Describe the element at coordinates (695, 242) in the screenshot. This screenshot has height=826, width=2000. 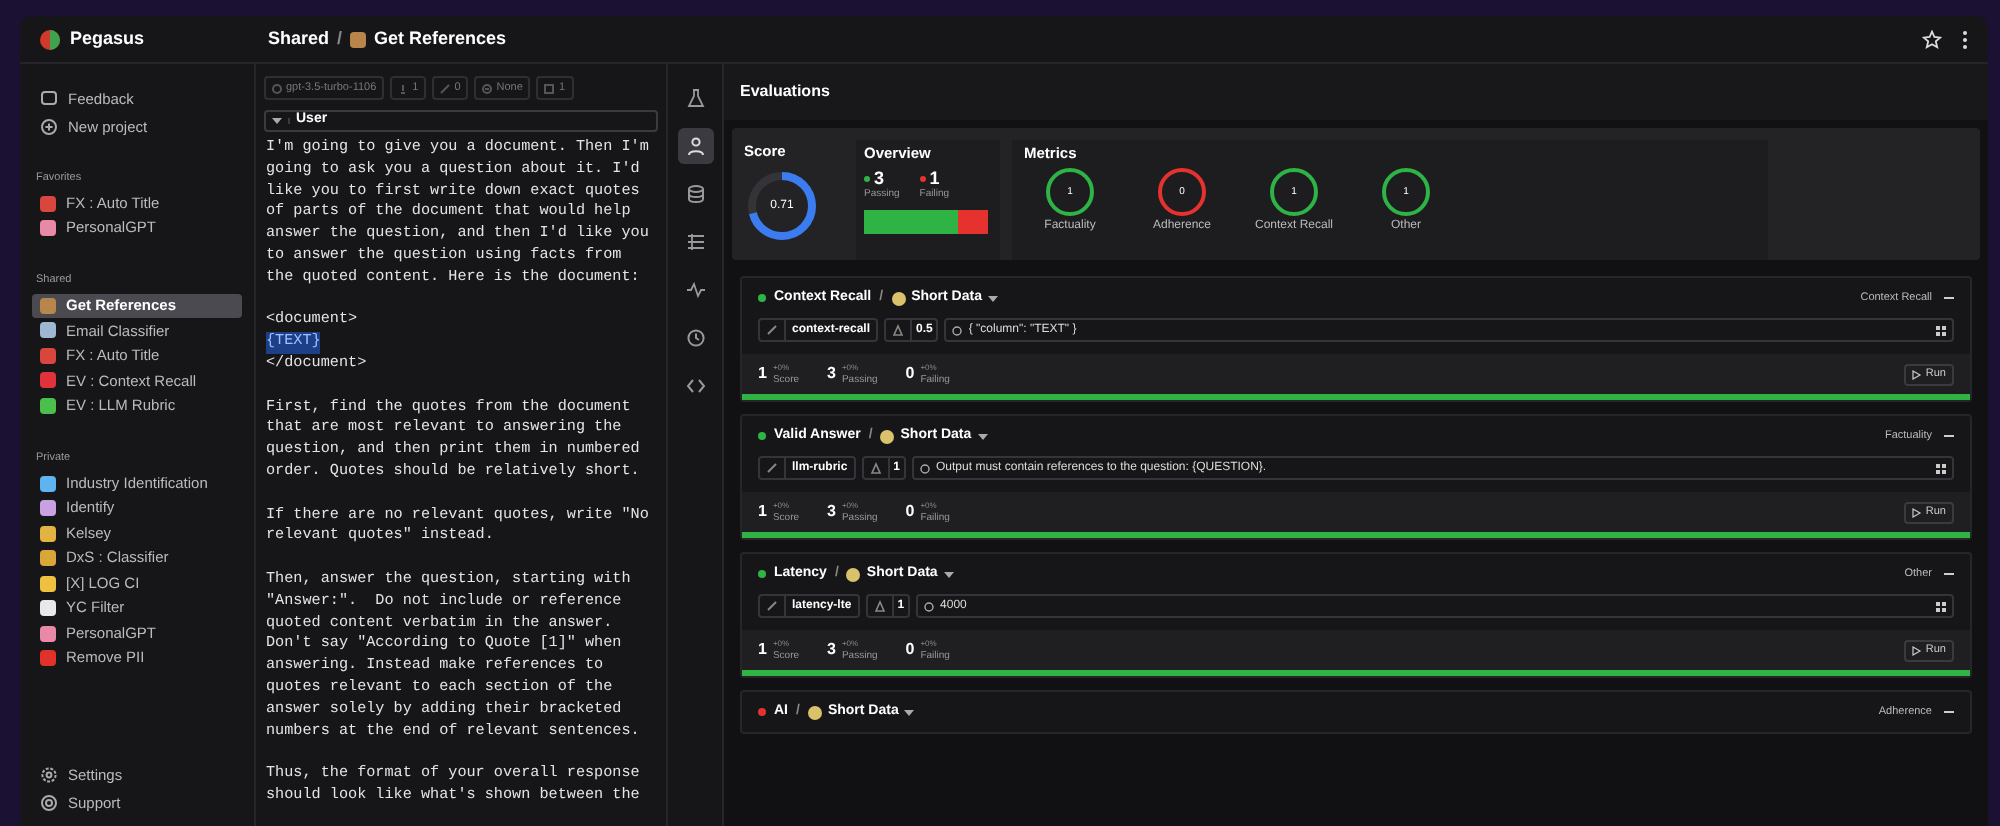
I see `table-icon` at that location.